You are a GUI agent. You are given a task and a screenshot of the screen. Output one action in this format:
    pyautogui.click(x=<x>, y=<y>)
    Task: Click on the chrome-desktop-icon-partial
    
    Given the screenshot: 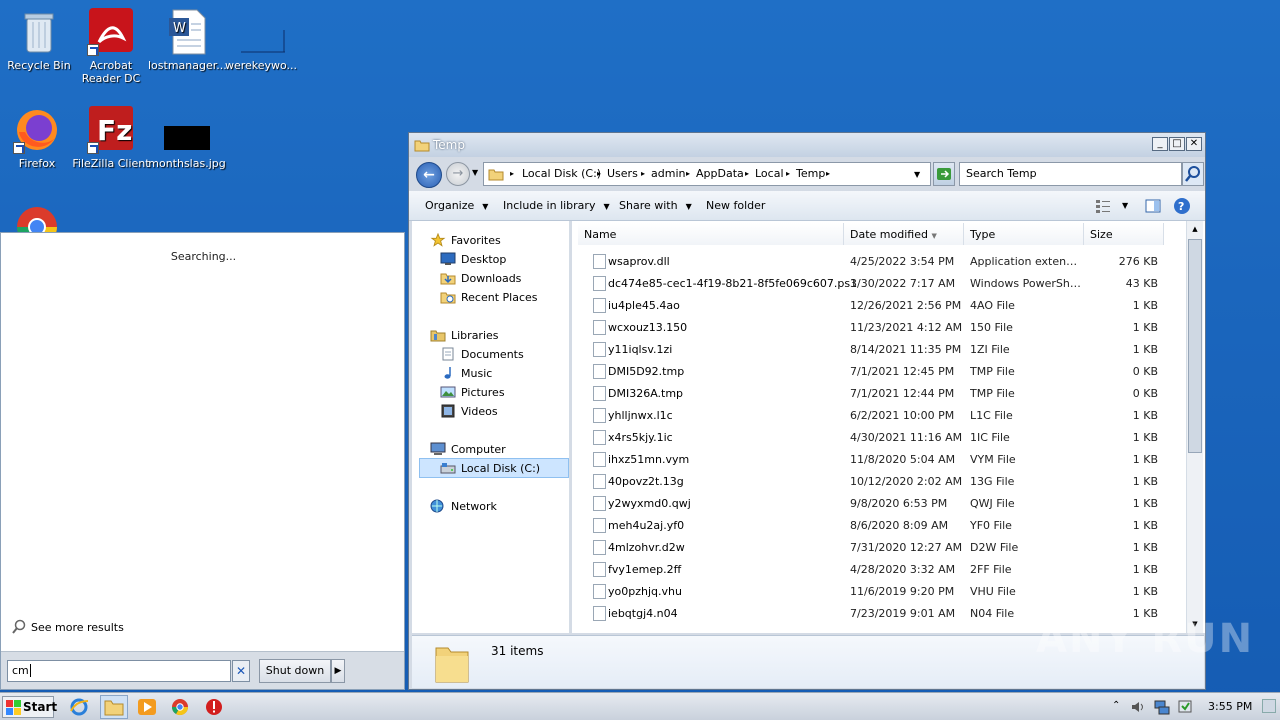 What is the action you would take?
    pyautogui.click(x=37, y=218)
    